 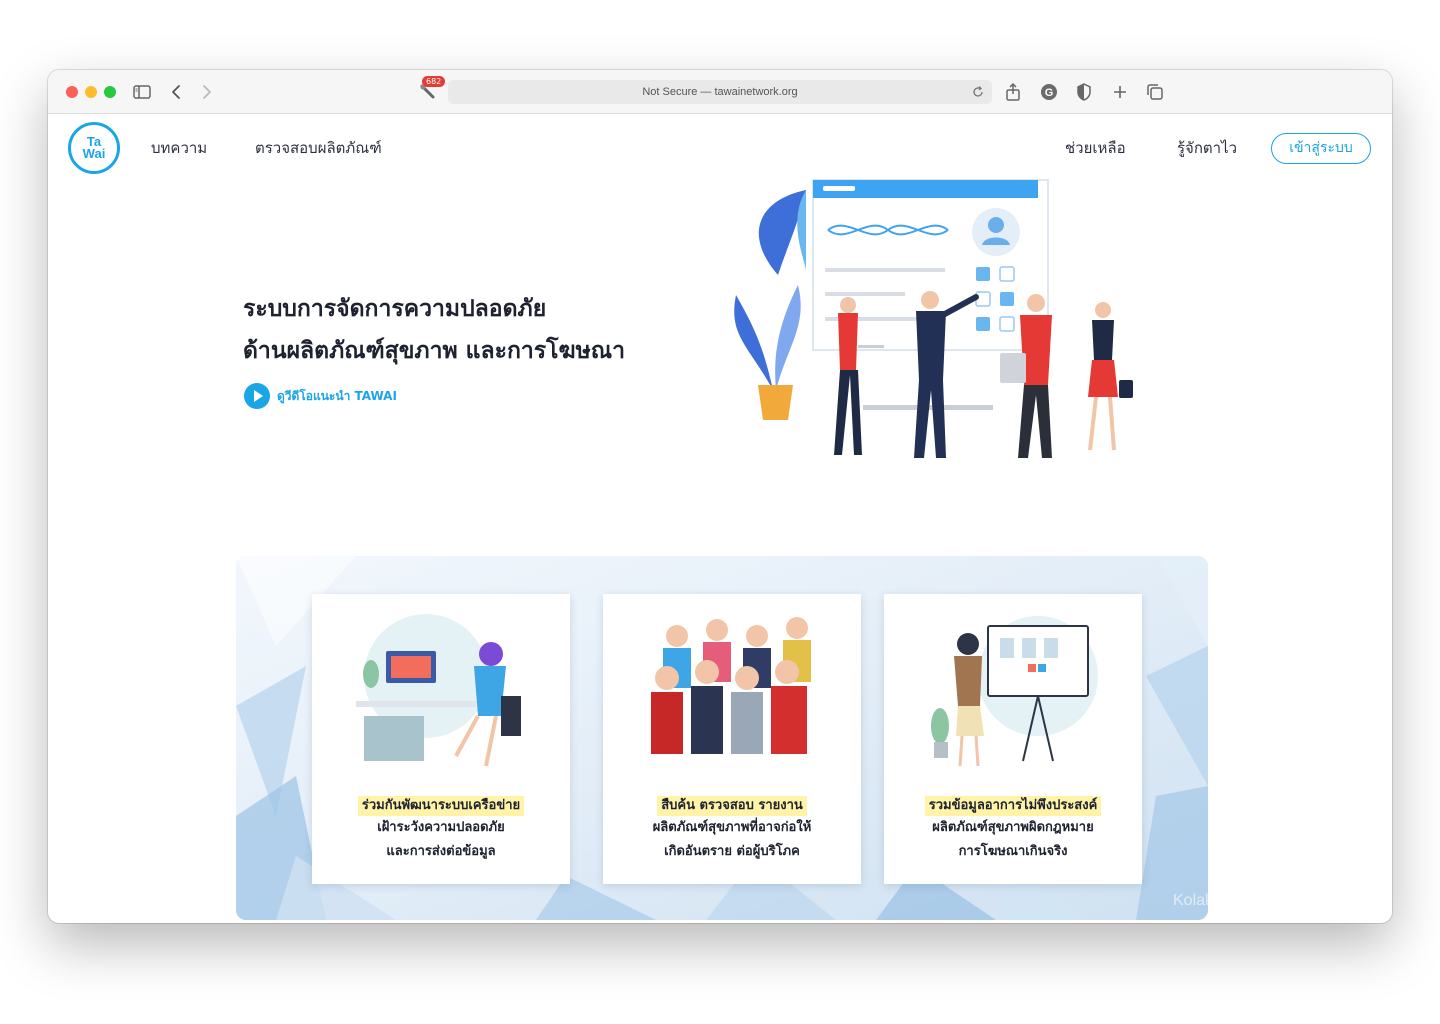 I want to click on privacy-shield-icon, so click(x=1084, y=92).